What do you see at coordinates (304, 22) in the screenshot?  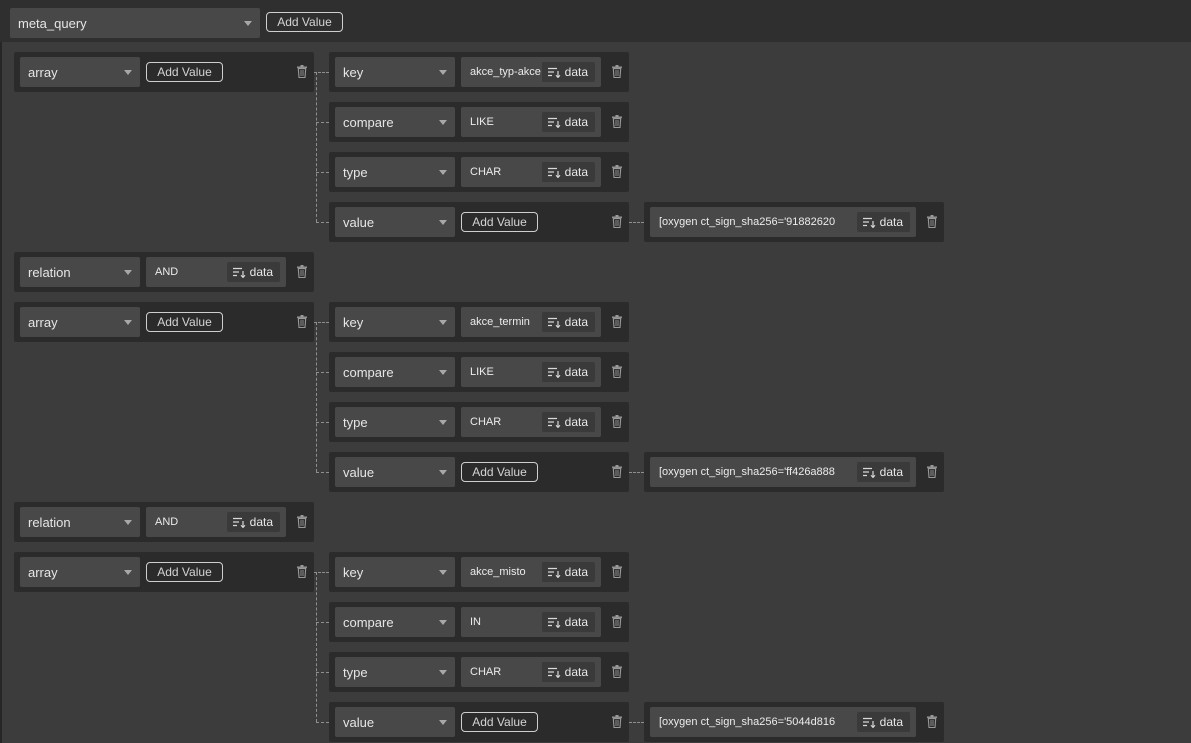 I see `root-add-value-button: Add Value` at bounding box center [304, 22].